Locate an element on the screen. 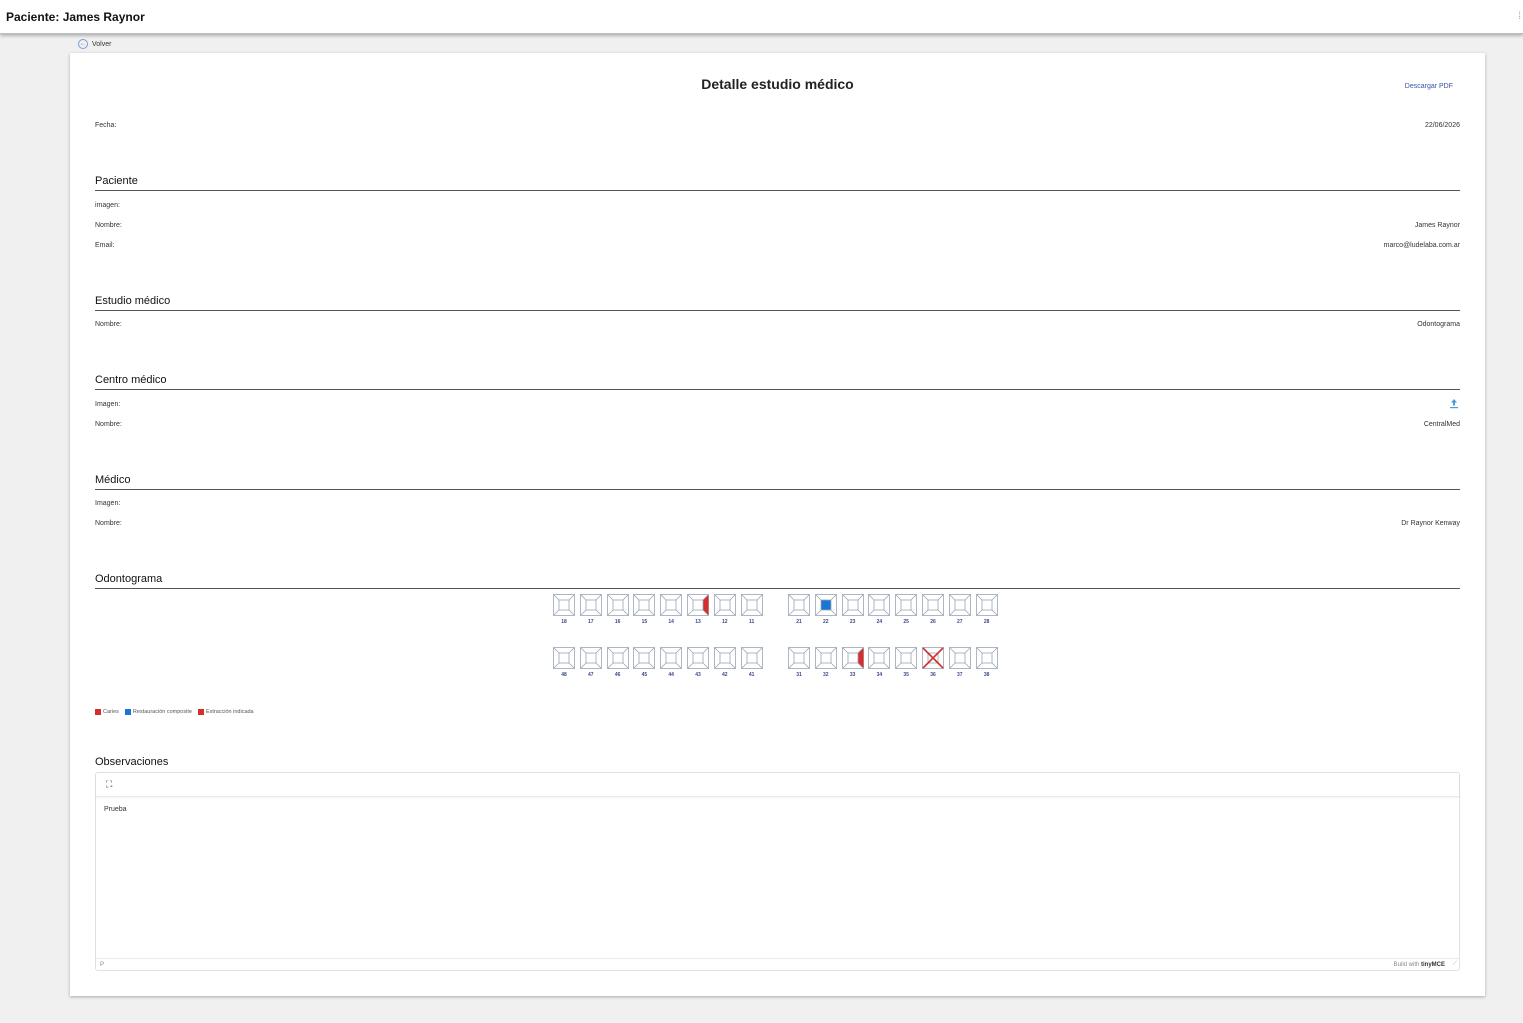 Image resolution: width=1523 pixels, height=1023 pixels. top-app-bar: Paciente: James Raynor ⁞ is located at coordinates (761, 17).